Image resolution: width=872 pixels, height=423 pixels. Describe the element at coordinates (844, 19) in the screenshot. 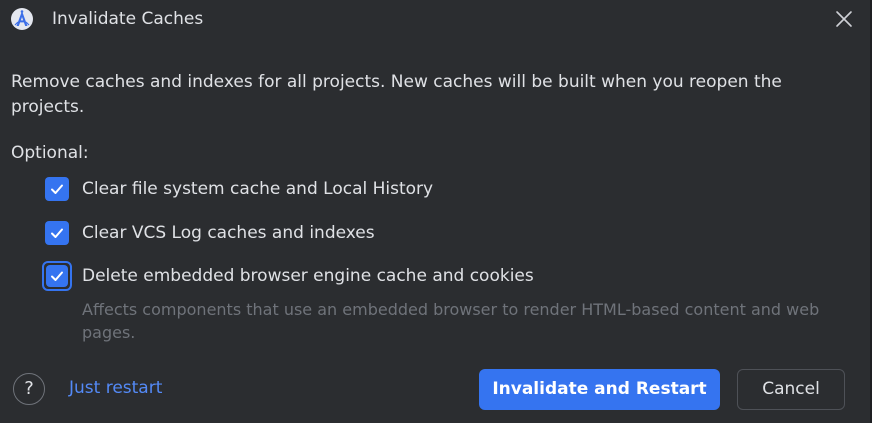

I see `close-icon` at that location.